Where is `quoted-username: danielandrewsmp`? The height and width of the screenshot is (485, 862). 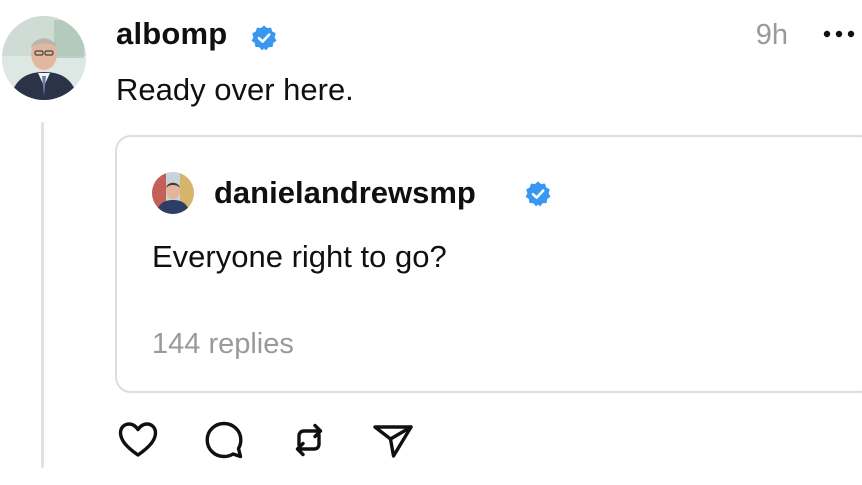 quoted-username: danielandrewsmp is located at coordinates (345, 193).